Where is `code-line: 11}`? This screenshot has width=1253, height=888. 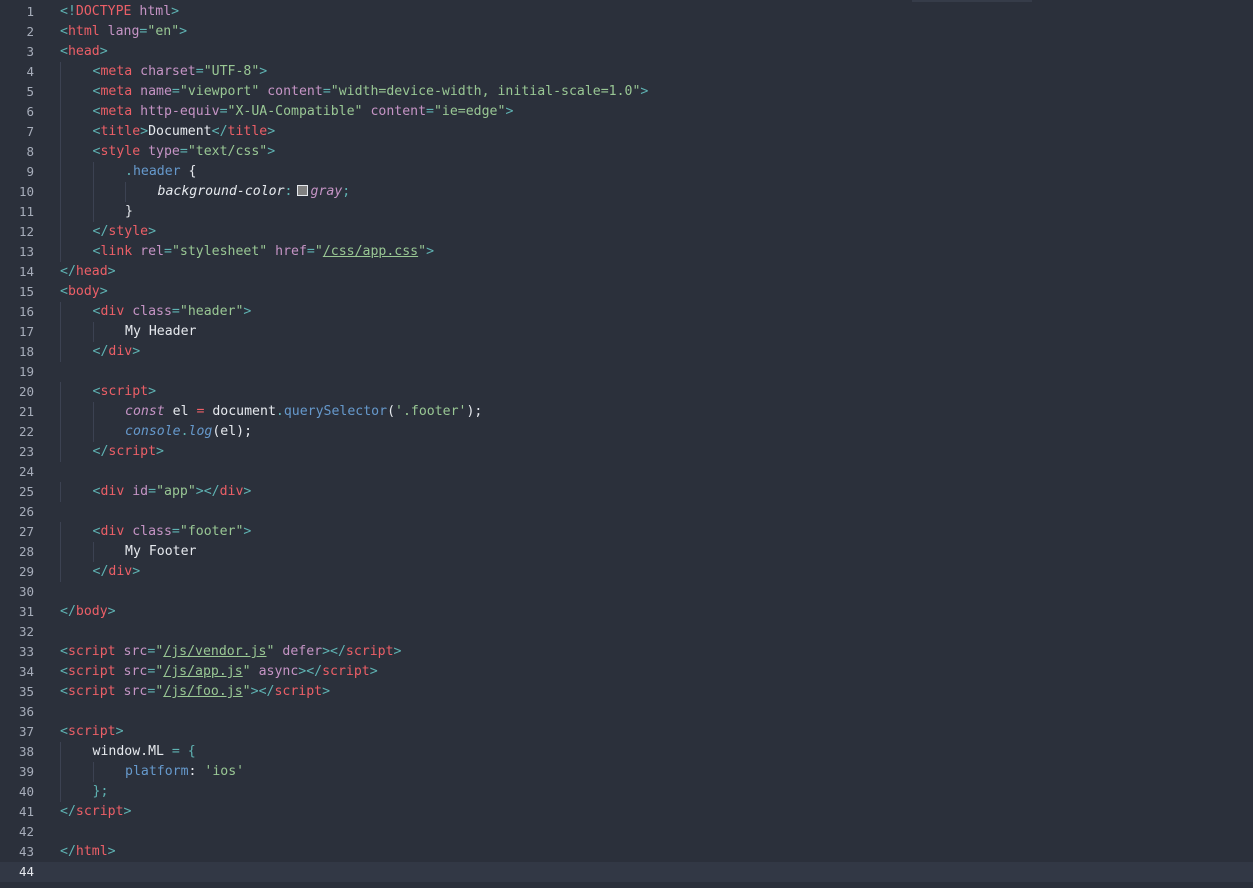 code-line: 11} is located at coordinates (626, 212).